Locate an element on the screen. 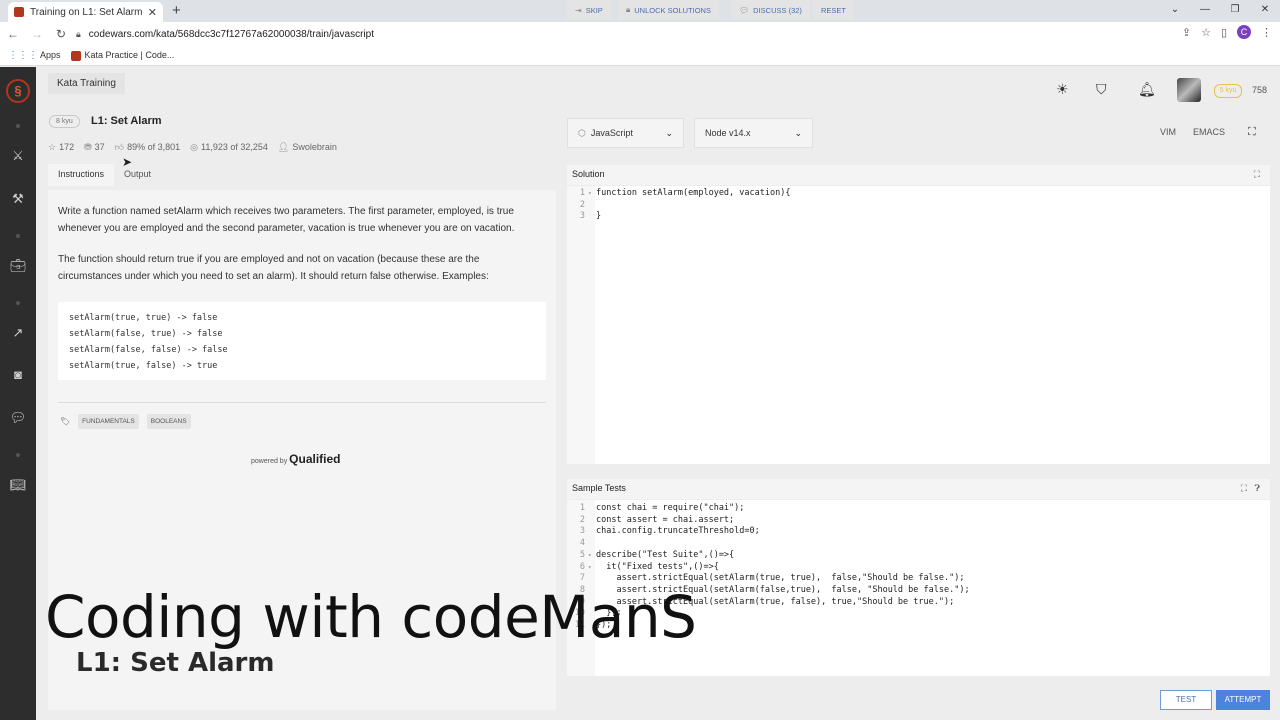 This screenshot has width=1280, height=720. discord-icon: ◙ is located at coordinates (18, 374).